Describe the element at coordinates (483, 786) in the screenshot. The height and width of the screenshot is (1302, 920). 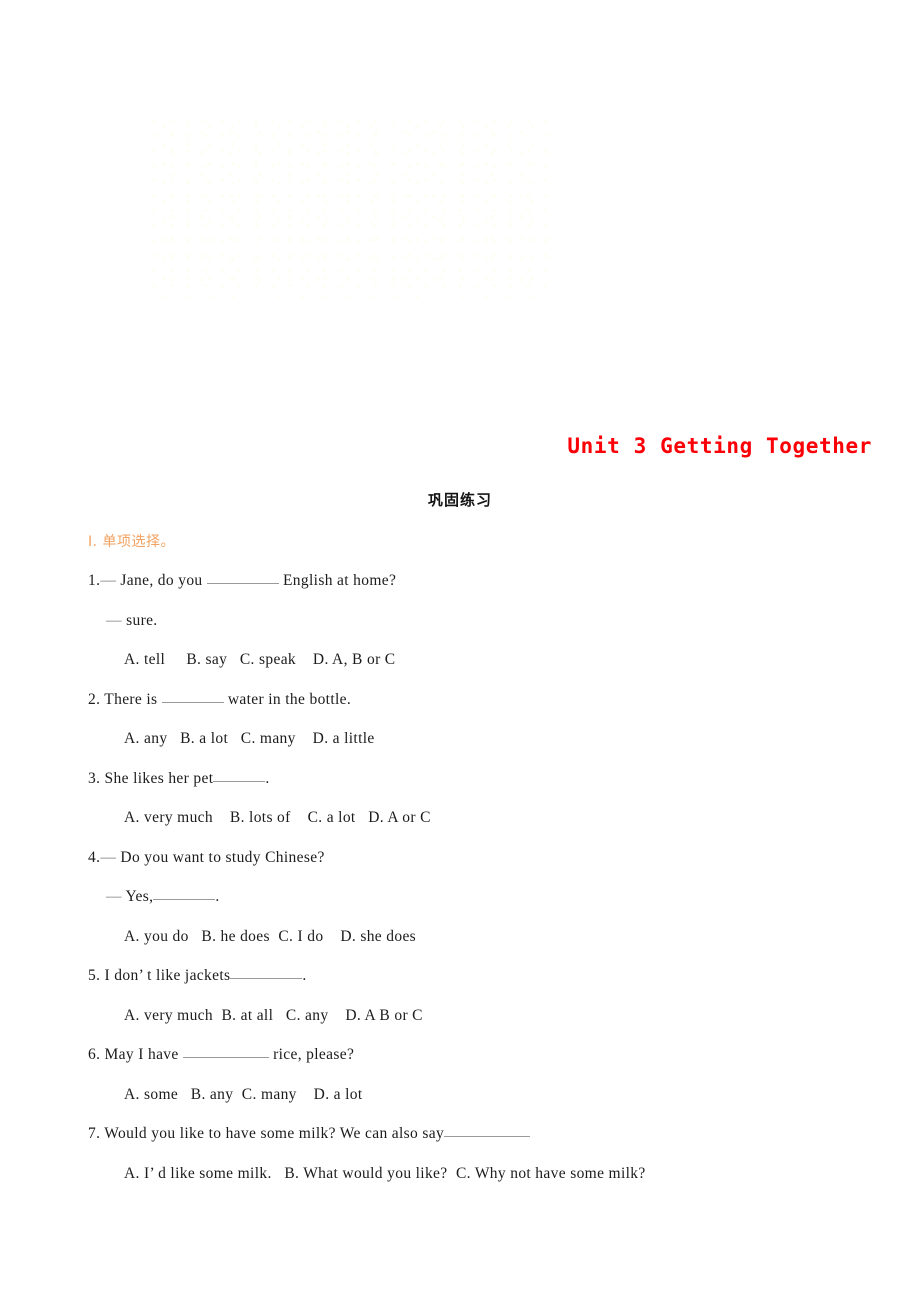
I see `question-3-stem: 3. She likes her pet.` at that location.